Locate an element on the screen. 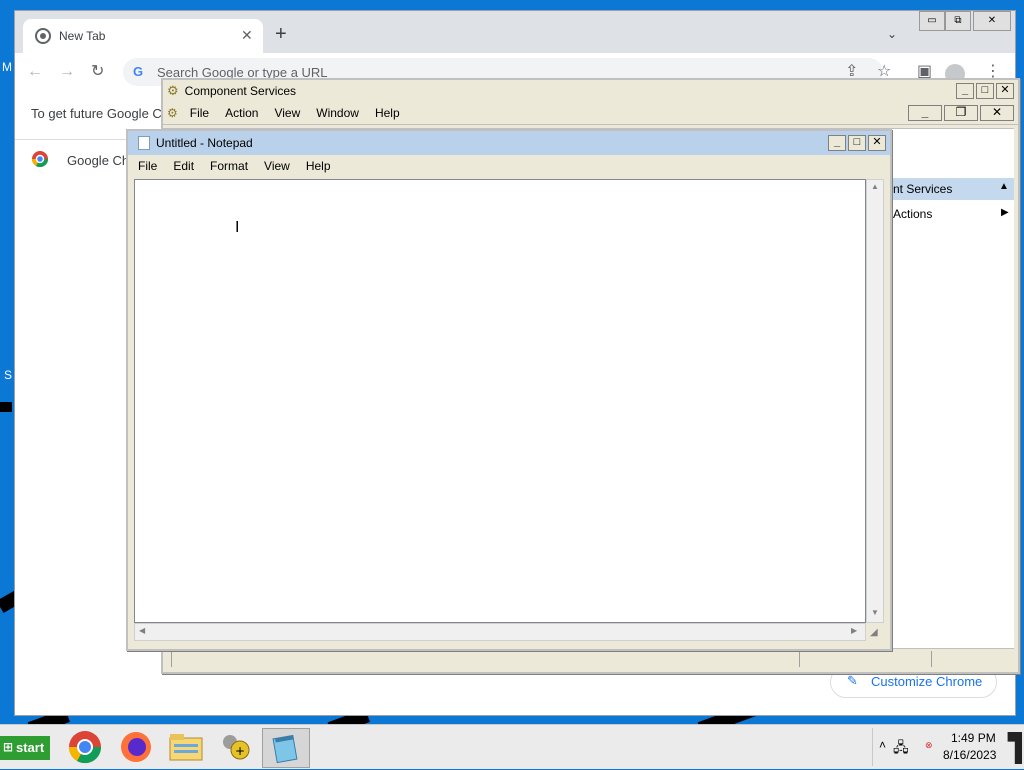 The width and height of the screenshot is (1024, 770). tab-new-tab: New Tab ✕ is located at coordinates (143, 36).